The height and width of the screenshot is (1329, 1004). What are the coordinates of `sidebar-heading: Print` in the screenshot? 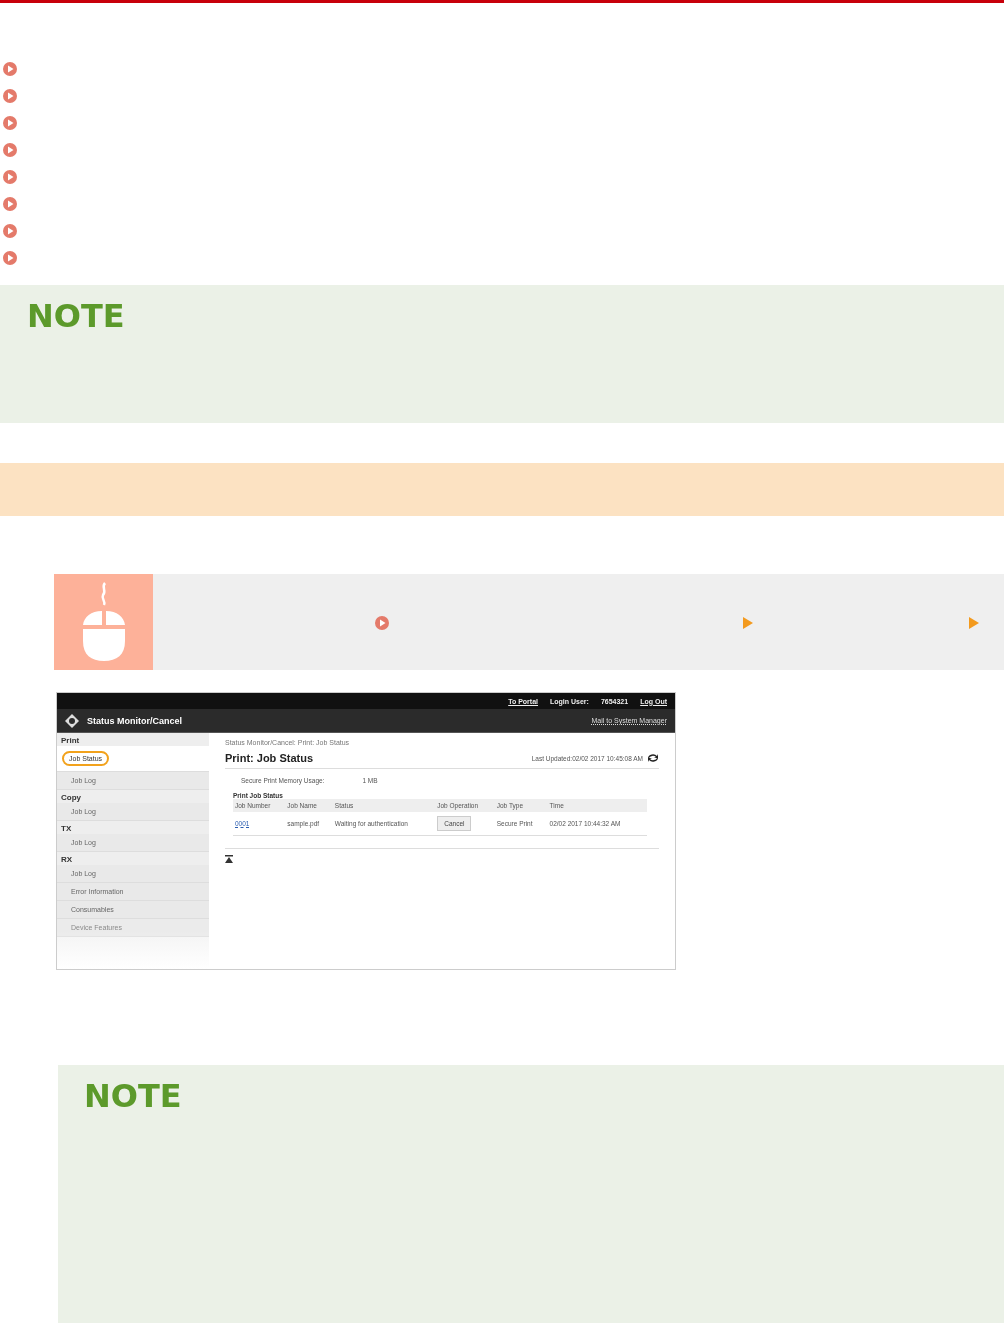 It's located at (70, 740).